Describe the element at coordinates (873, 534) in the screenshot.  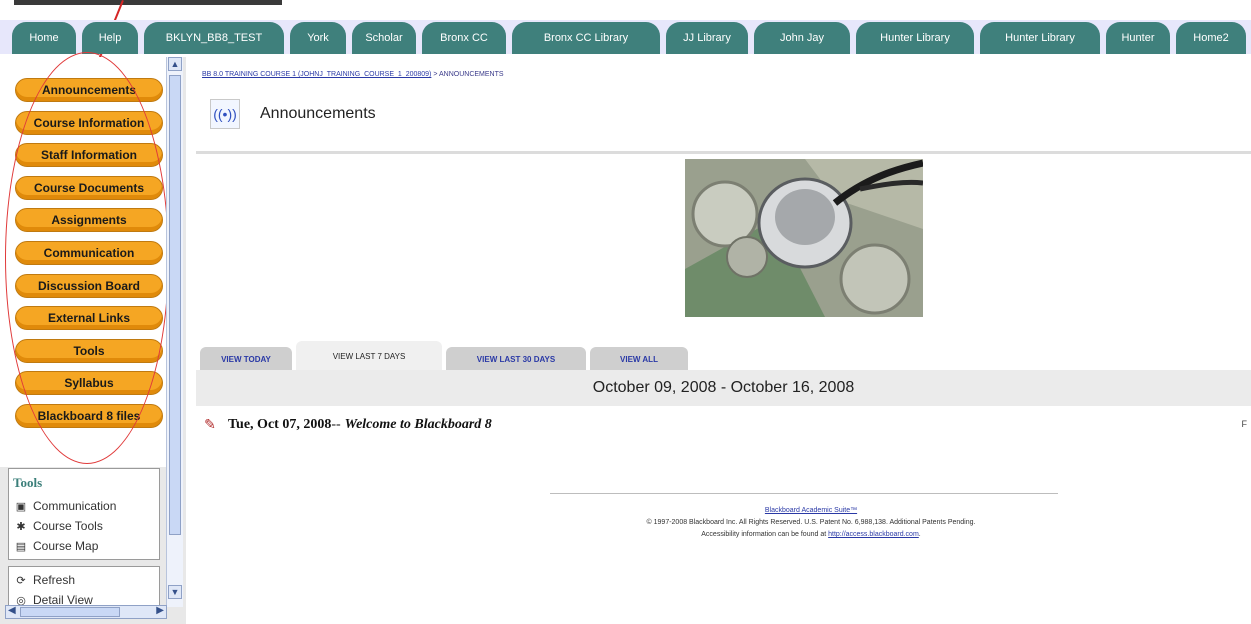
I see `accessibility-link: http://access.blackboard.com` at that location.